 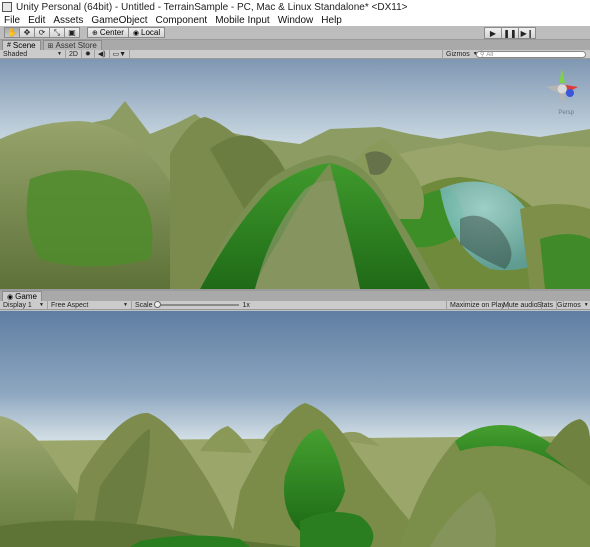 I want to click on scene-tabbar: # Scene ⊞ Asset Store, so click(x=295, y=45).